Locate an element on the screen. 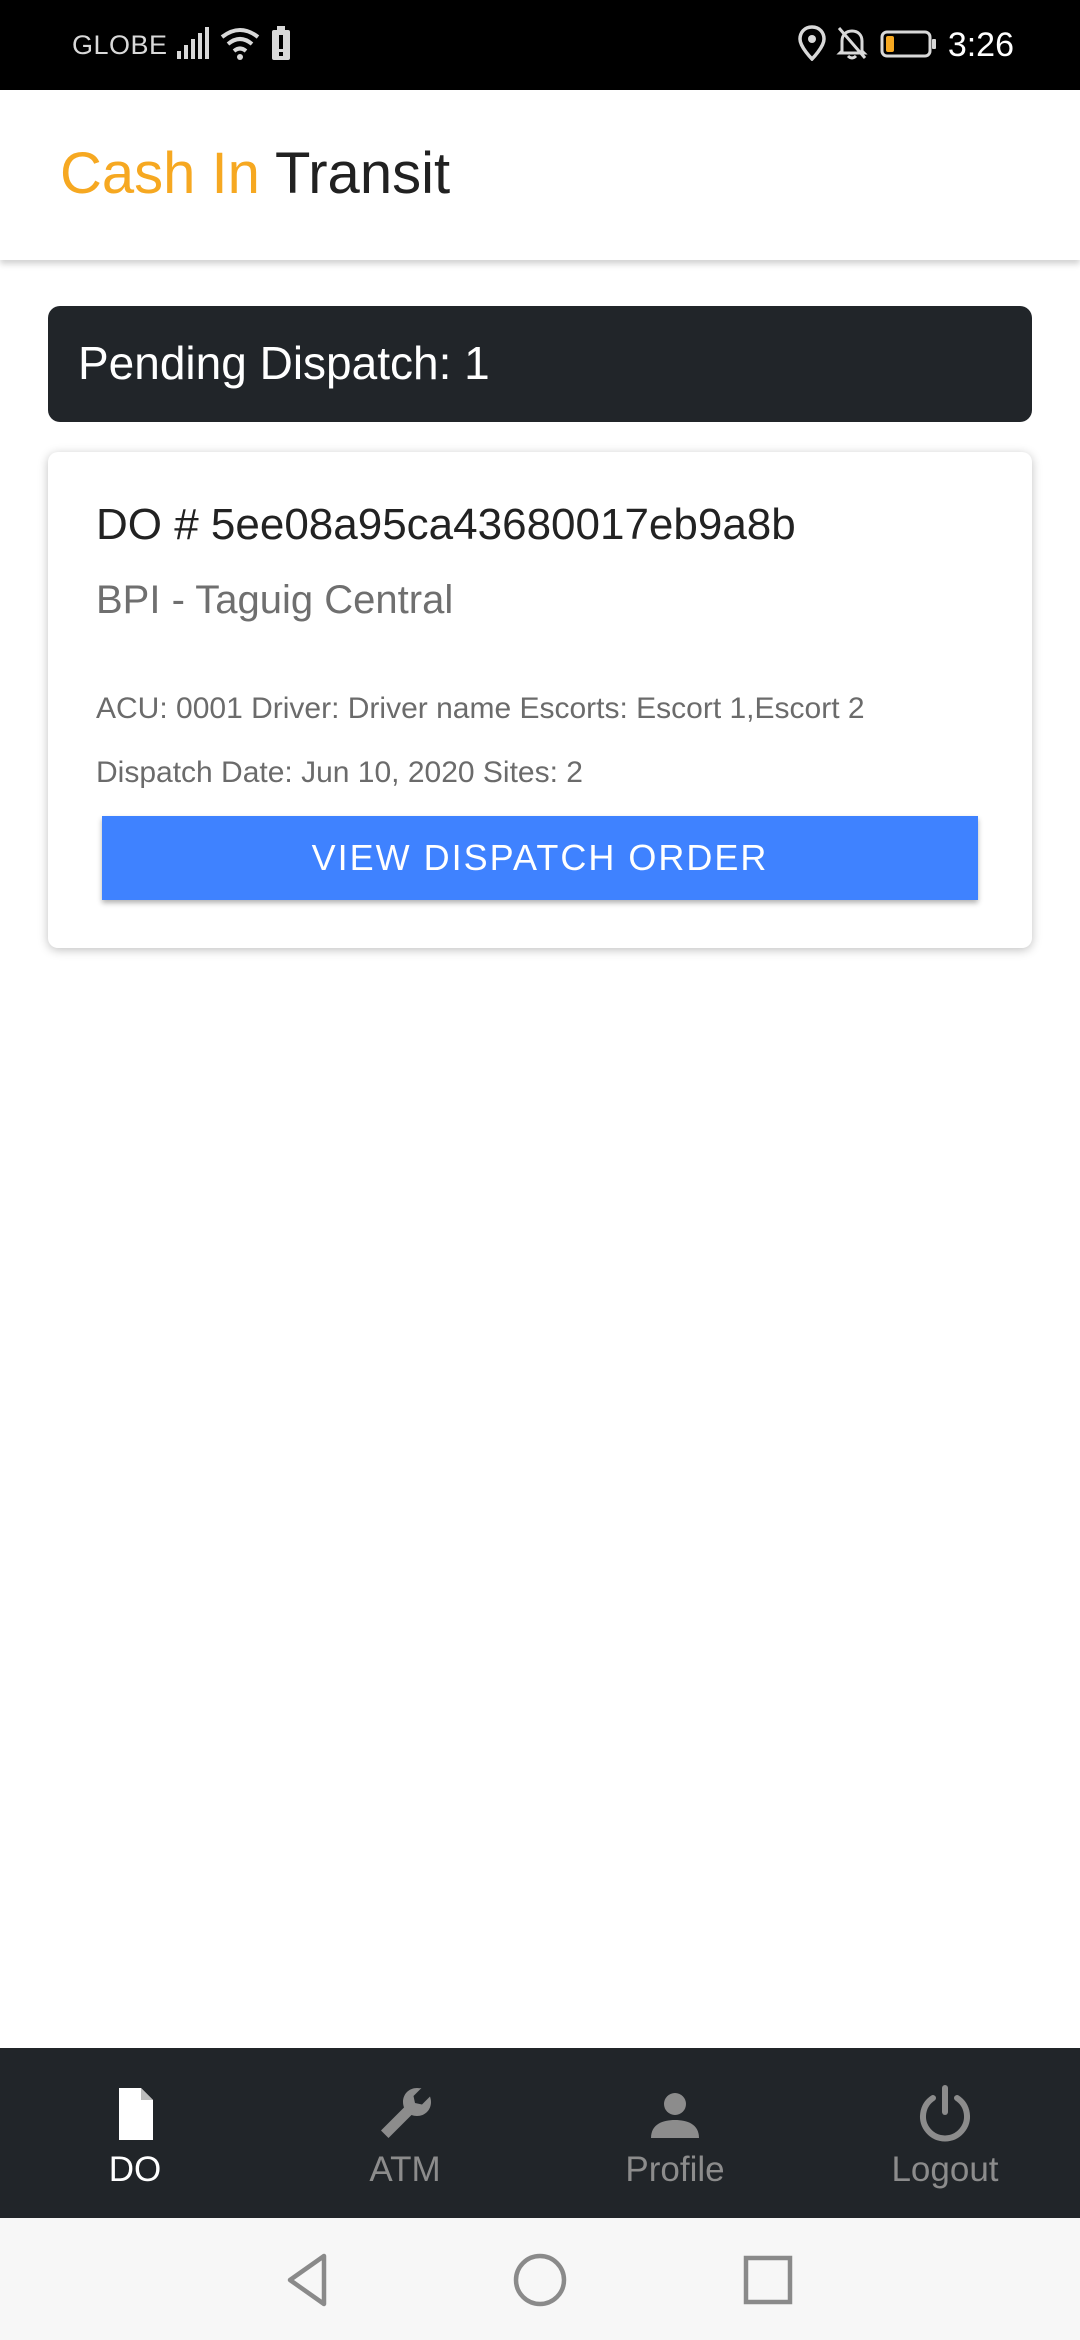 This screenshot has height=2340, width=1080. wrench-icon is located at coordinates (406, 2113).